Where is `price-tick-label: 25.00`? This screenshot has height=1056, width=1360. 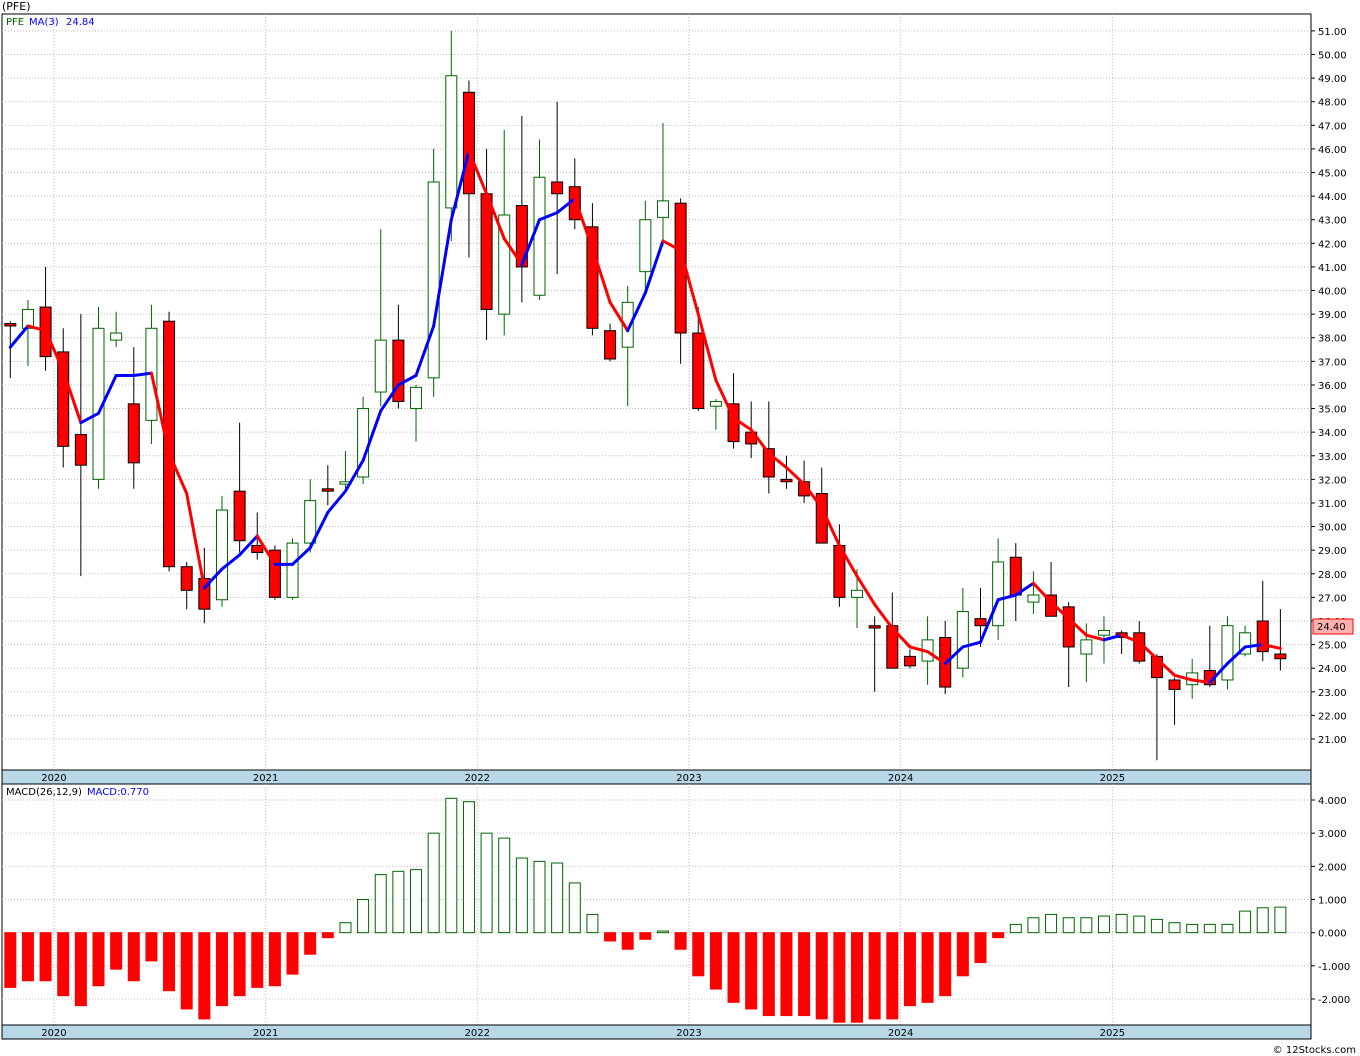
price-tick-label: 25.00 is located at coordinates (1332, 646).